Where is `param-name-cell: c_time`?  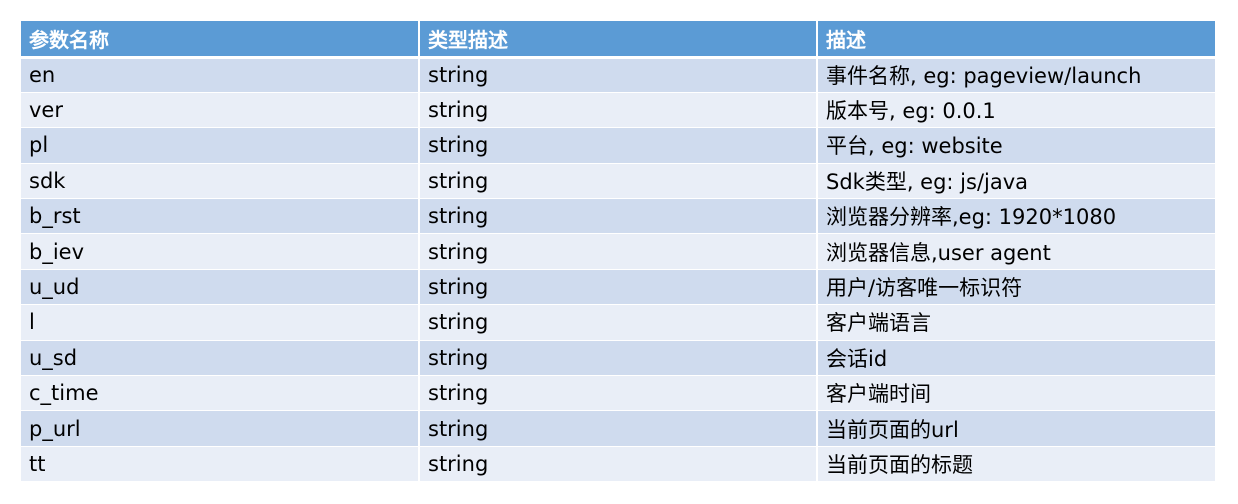
param-name-cell: c_time is located at coordinates (220, 393).